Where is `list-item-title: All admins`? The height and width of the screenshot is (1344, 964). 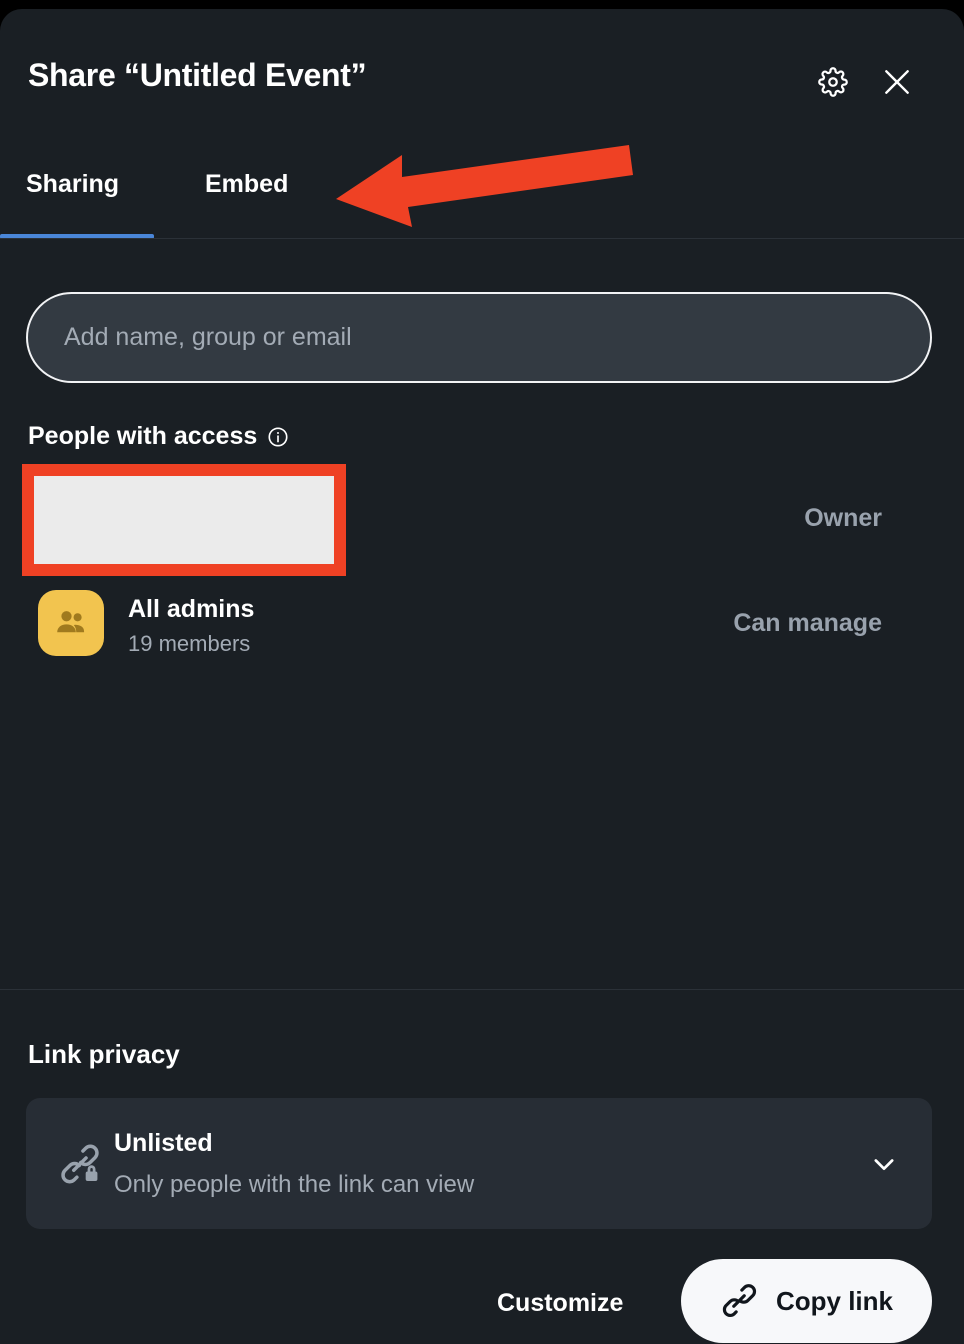
list-item-title: All admins is located at coordinates (191, 609).